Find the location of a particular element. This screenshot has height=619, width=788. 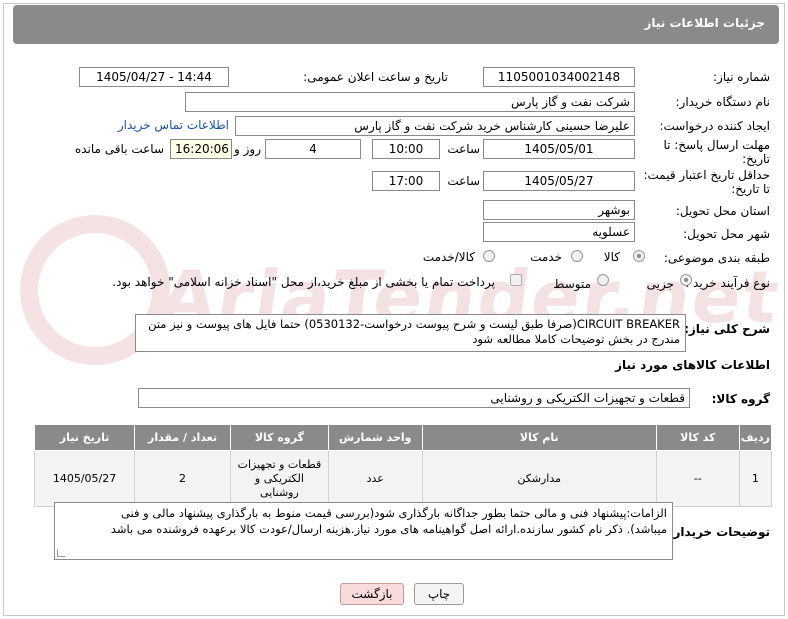

remaining-days-label: روز و is located at coordinates (247, 149).